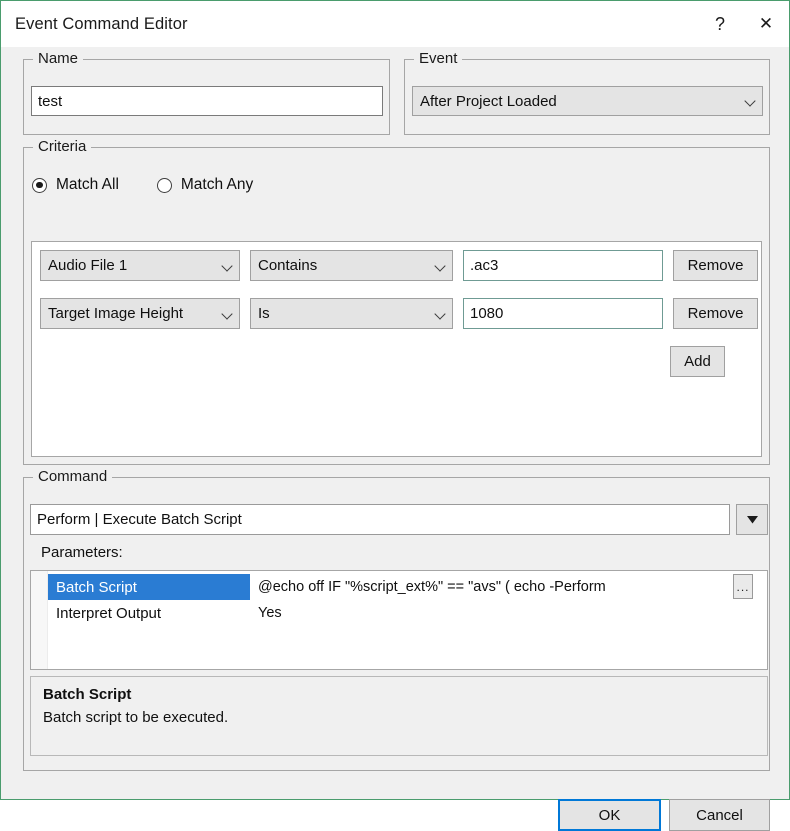  Describe the element at coordinates (116, 313) in the screenshot. I see `criteria-field-value-2: Target Image Height` at that location.